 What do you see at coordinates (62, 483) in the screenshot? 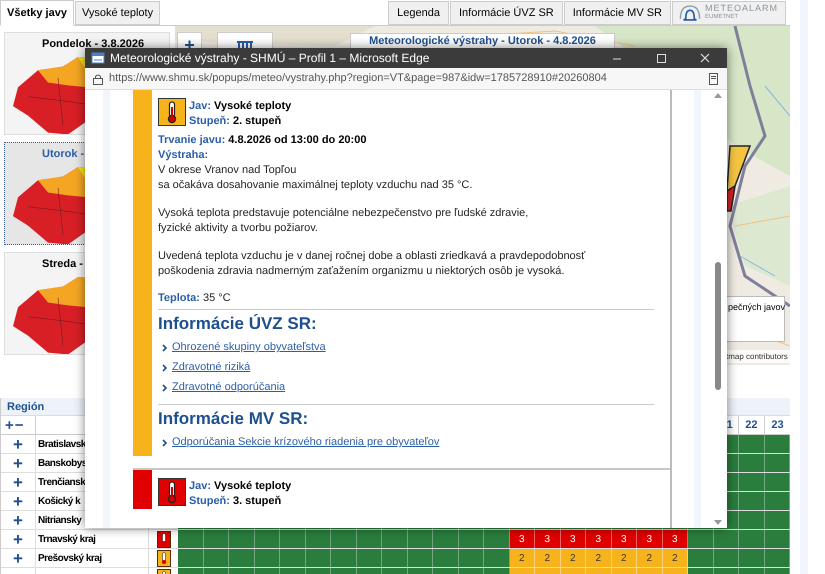
I see `region-name: Trenčiansk` at bounding box center [62, 483].